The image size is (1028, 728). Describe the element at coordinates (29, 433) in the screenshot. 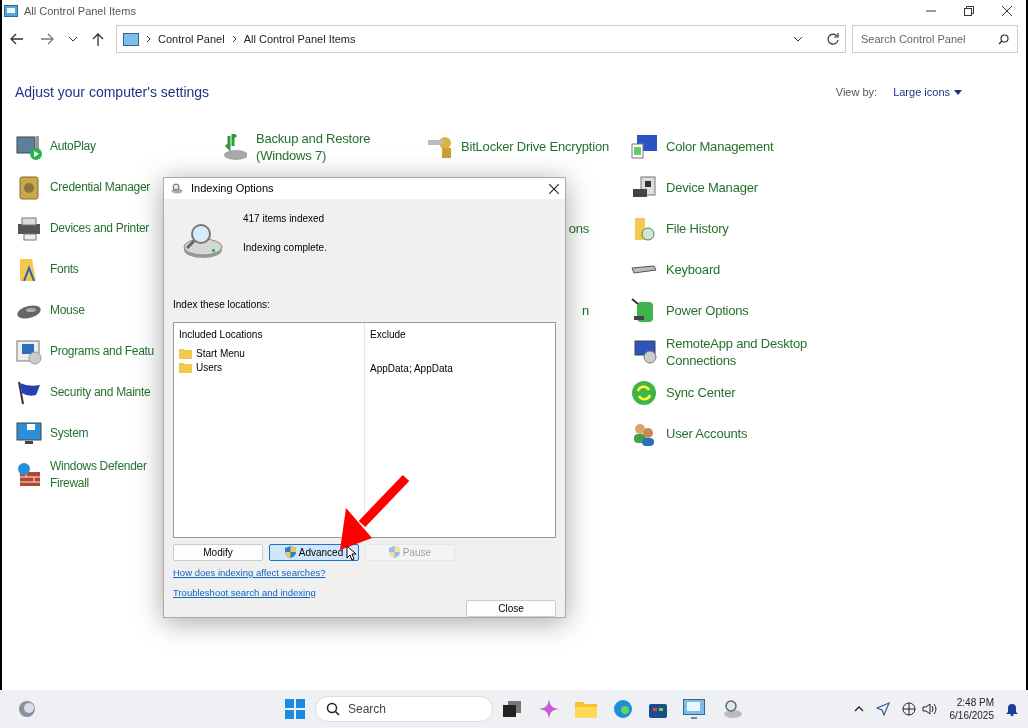

I see `monitor-check-icon` at that location.